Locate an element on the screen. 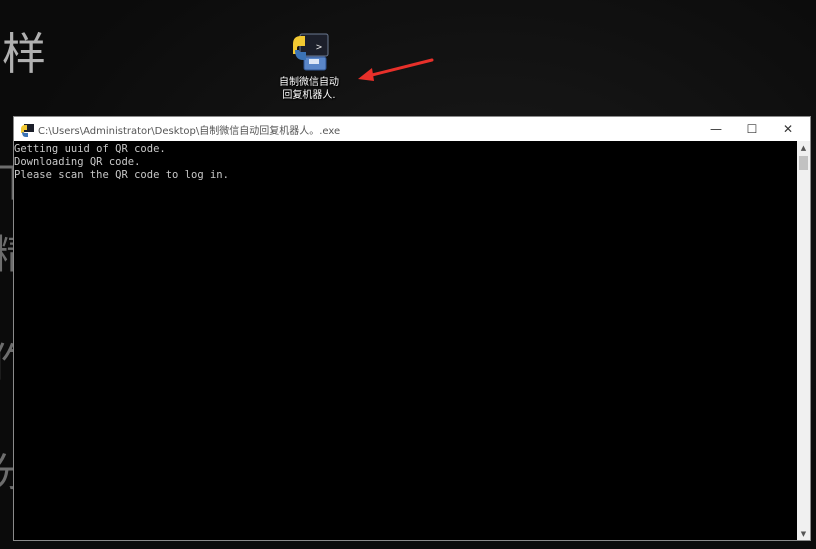  python-app-icon is located at coordinates (27, 131).